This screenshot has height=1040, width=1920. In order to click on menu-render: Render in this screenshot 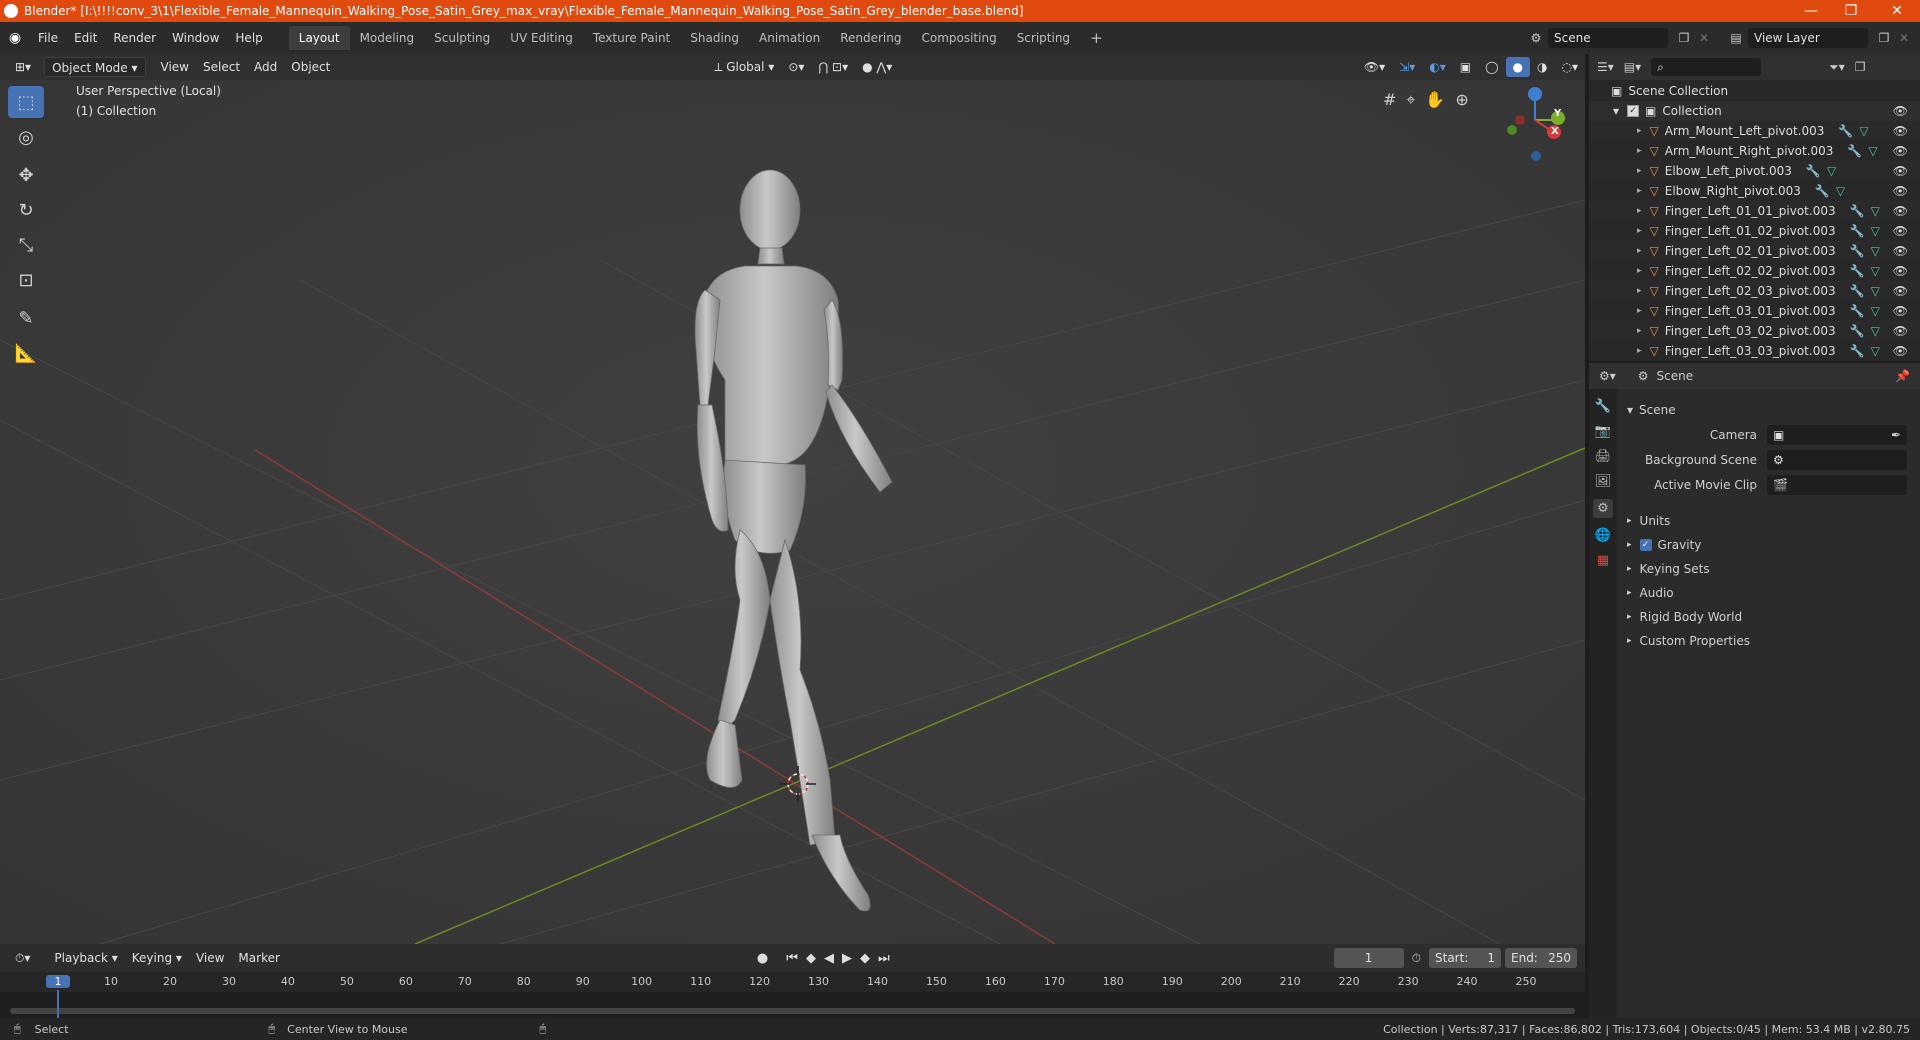, I will do `click(134, 38)`.